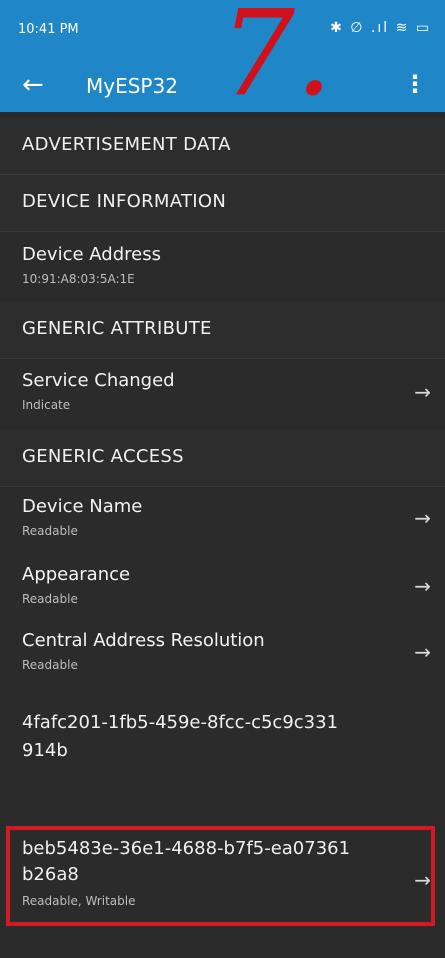 The height and width of the screenshot is (958, 445). What do you see at coordinates (222, 653) in the screenshot?
I see `item-central-address-resolution: Central Address Resolution Readable →` at bounding box center [222, 653].